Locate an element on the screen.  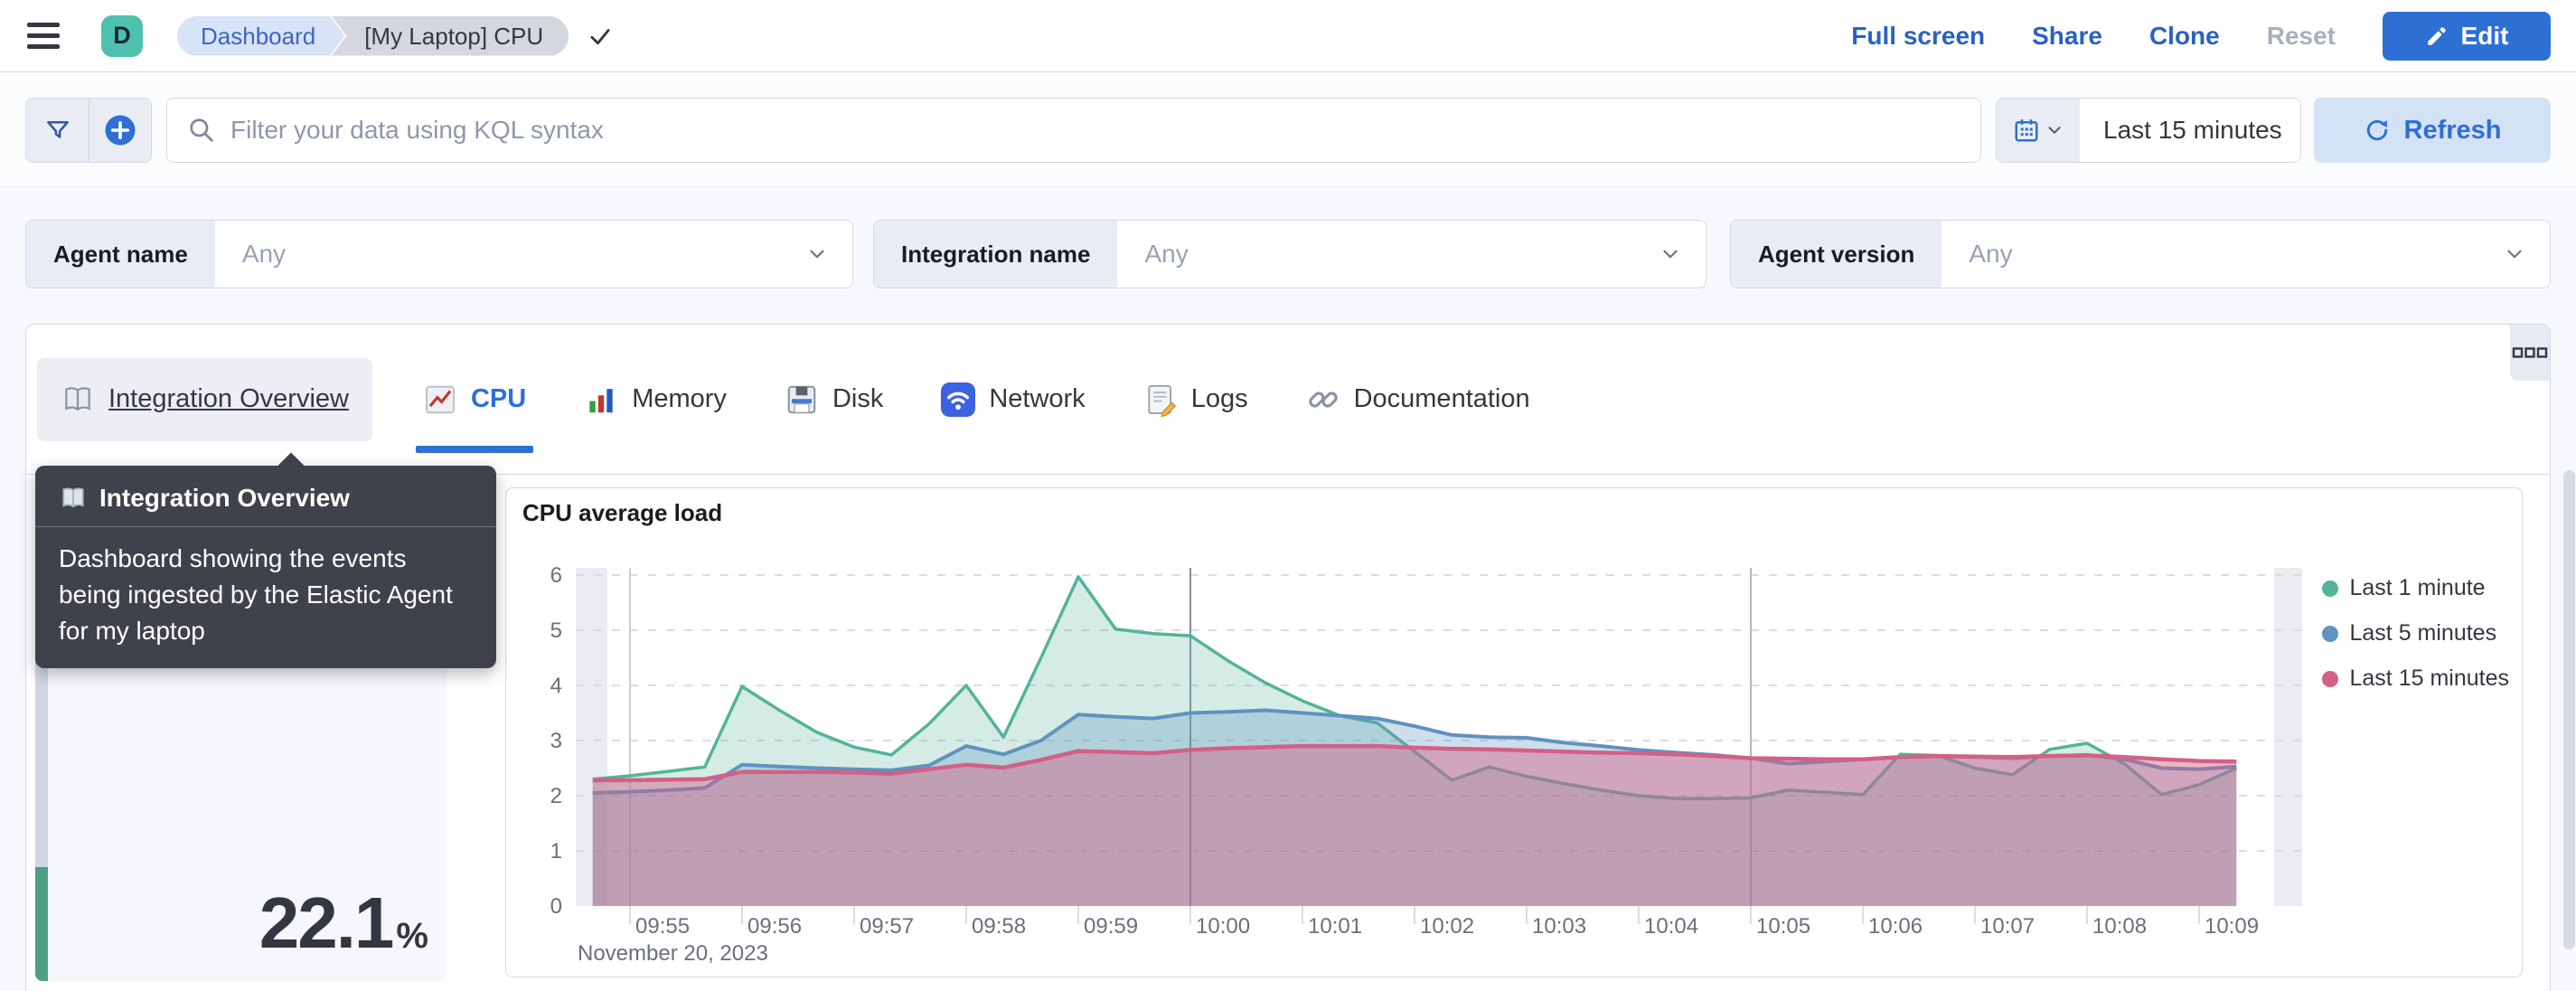
svg-text: 10:02 is located at coordinates (1447, 926).